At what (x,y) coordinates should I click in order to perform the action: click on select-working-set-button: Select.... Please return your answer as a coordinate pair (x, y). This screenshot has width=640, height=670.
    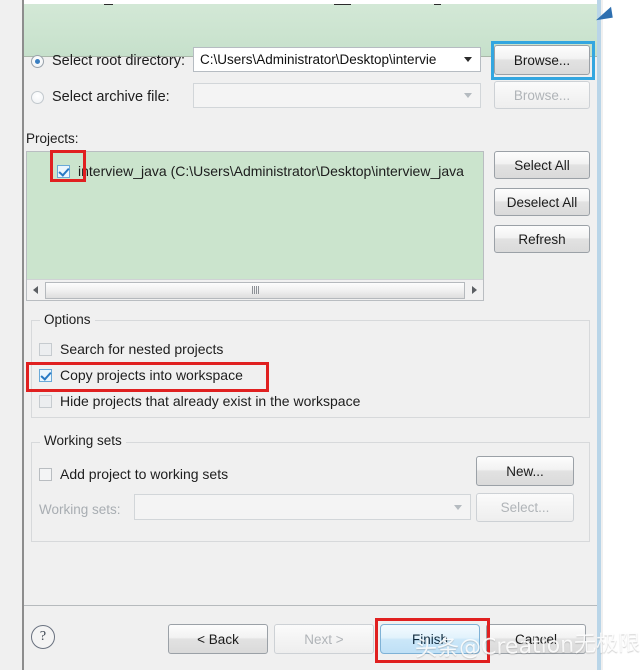
    Looking at the image, I should click on (525, 507).